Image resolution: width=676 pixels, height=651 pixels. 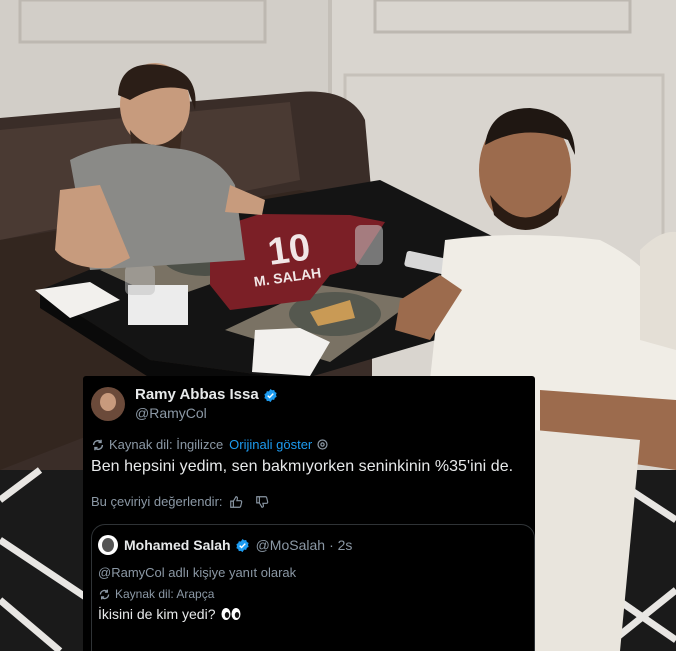 What do you see at coordinates (108, 404) in the screenshot?
I see `author-avatar` at bounding box center [108, 404].